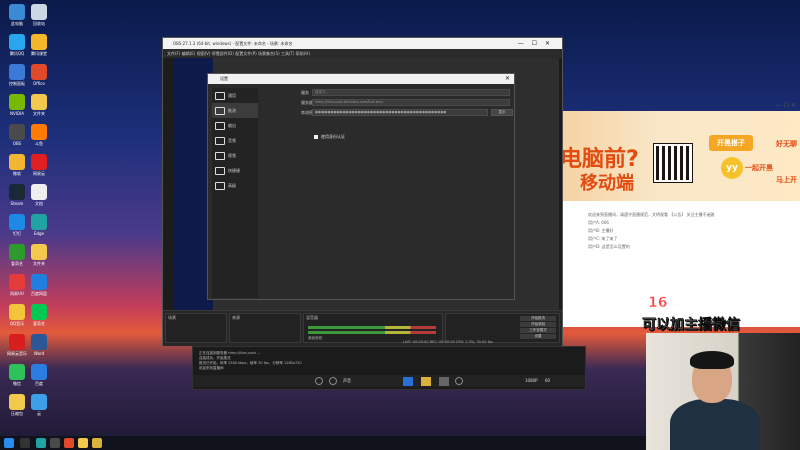  What do you see at coordinates (55, 443) in the screenshot?
I see `obs-taskbar-icon` at bounding box center [55, 443].